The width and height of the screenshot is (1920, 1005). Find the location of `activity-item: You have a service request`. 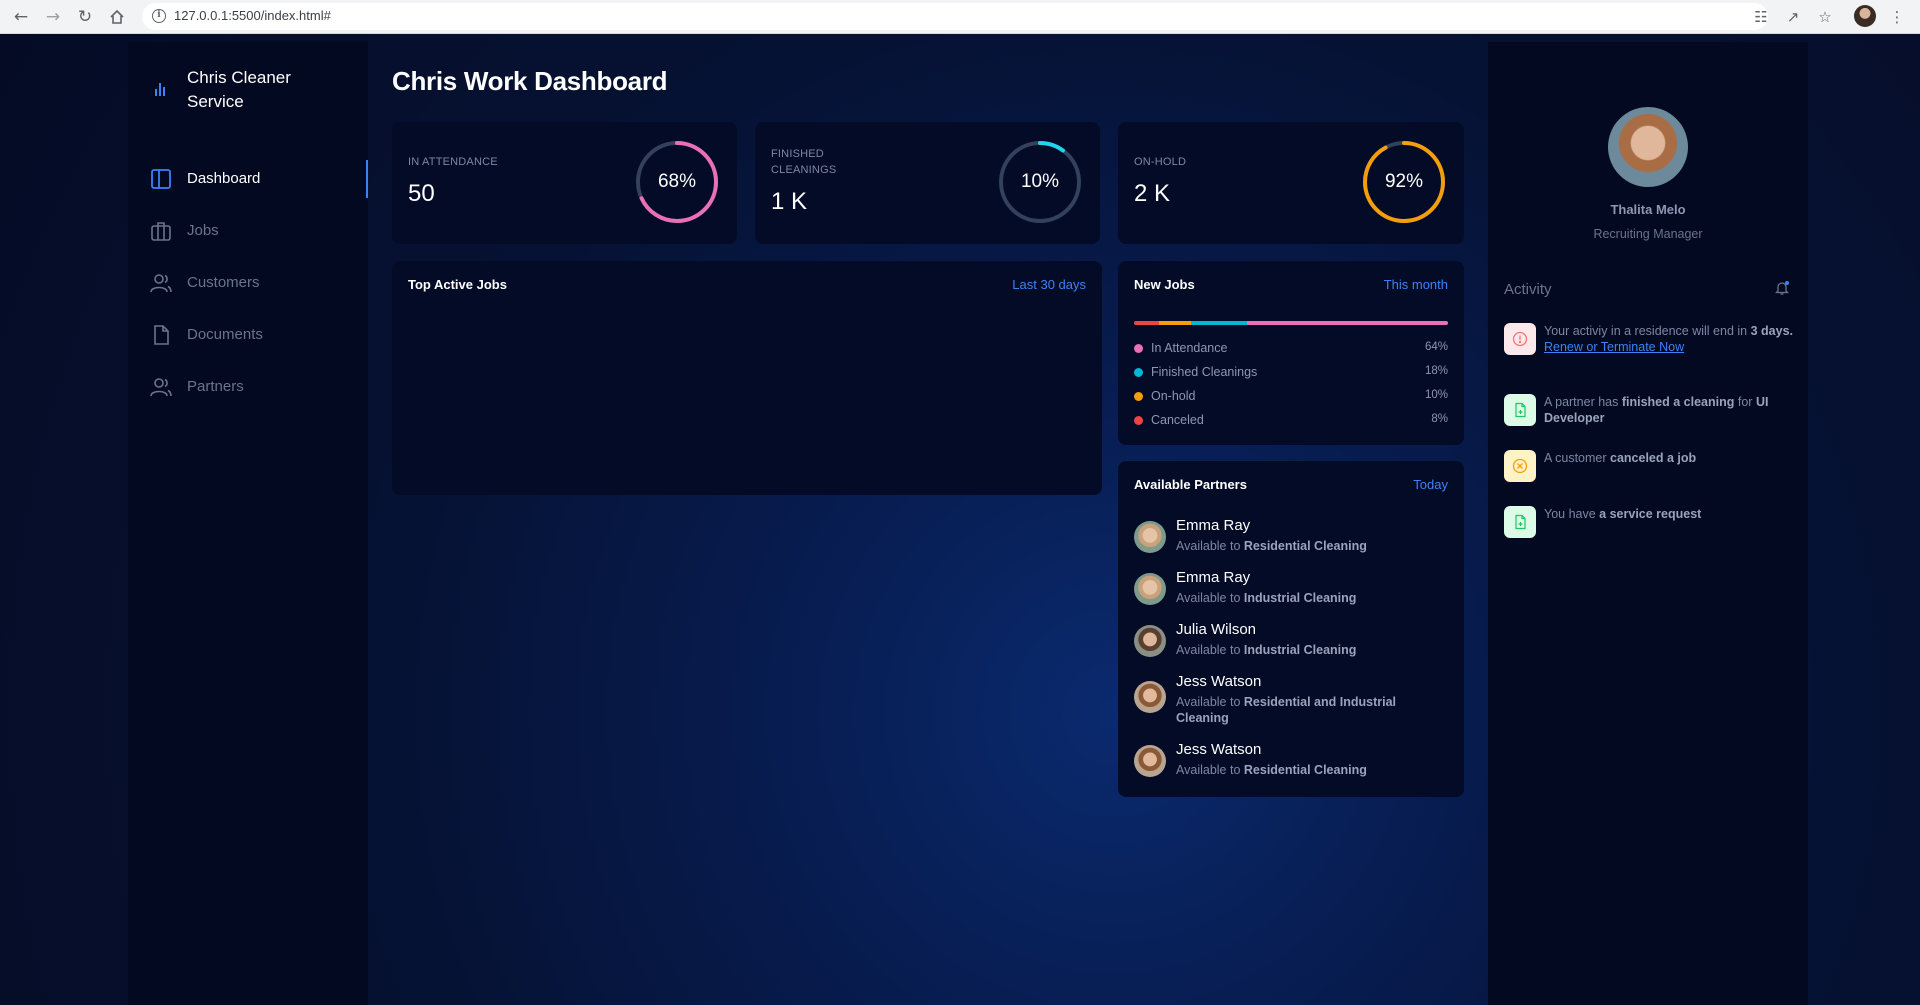

activity-item: You have a service request is located at coordinates (1649, 524).